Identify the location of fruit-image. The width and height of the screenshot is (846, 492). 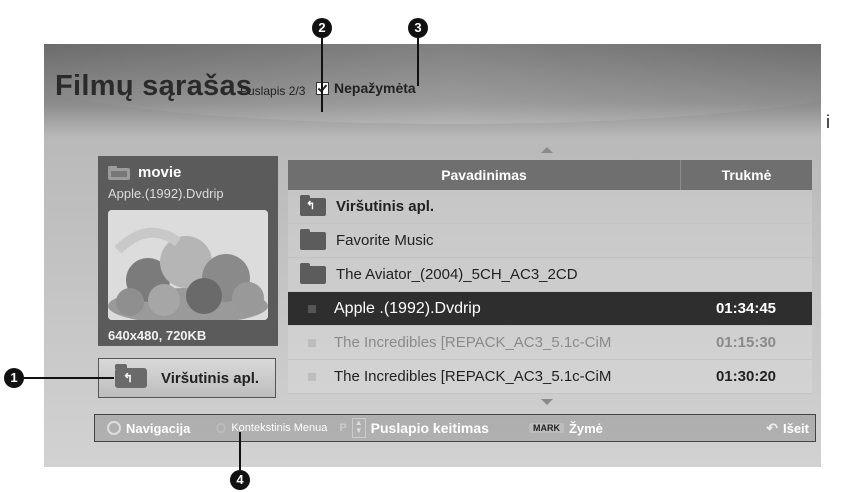
(188, 265).